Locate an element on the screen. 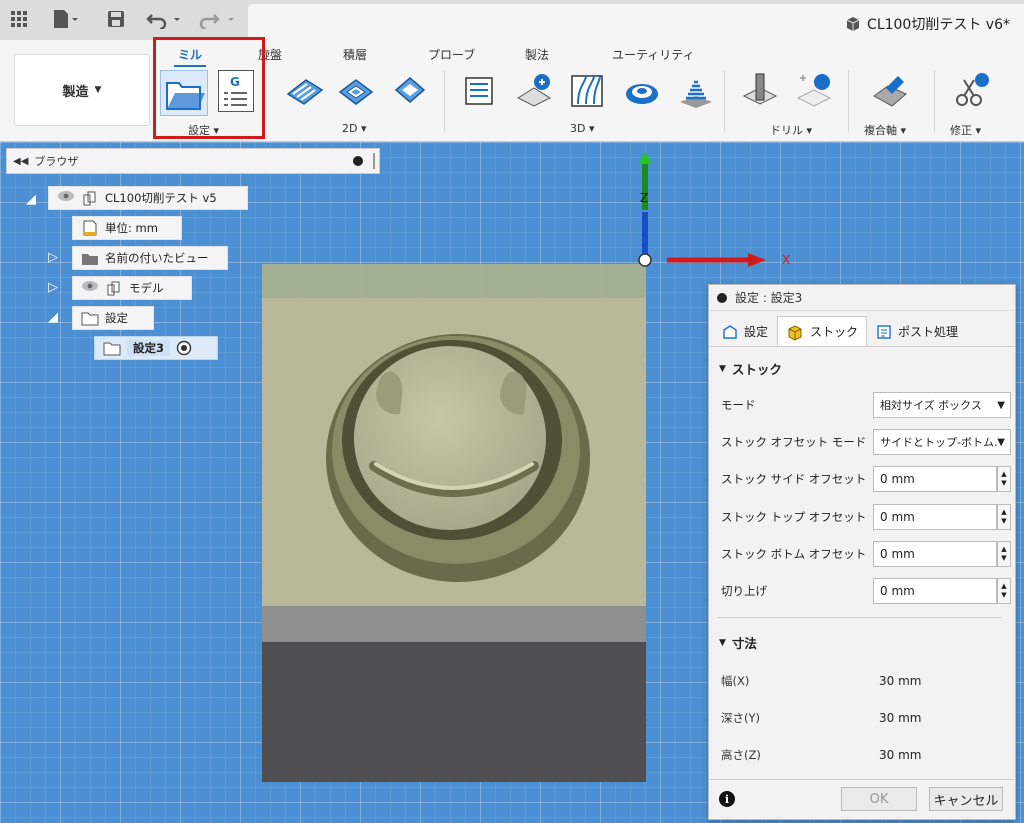  tab-probe: プローブ is located at coordinates (451, 54).